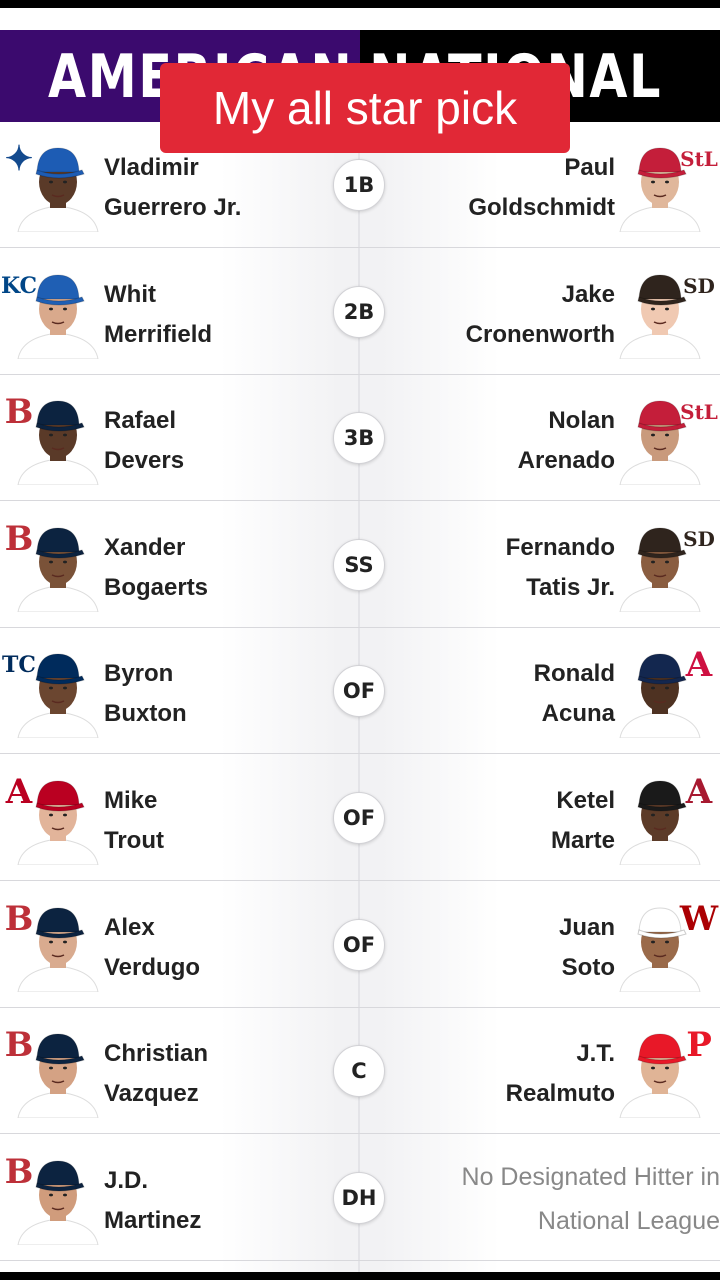 The width and height of the screenshot is (720, 1280). Describe the element at coordinates (578, 714) in the screenshot. I see `player-last-name: Acuna` at that location.